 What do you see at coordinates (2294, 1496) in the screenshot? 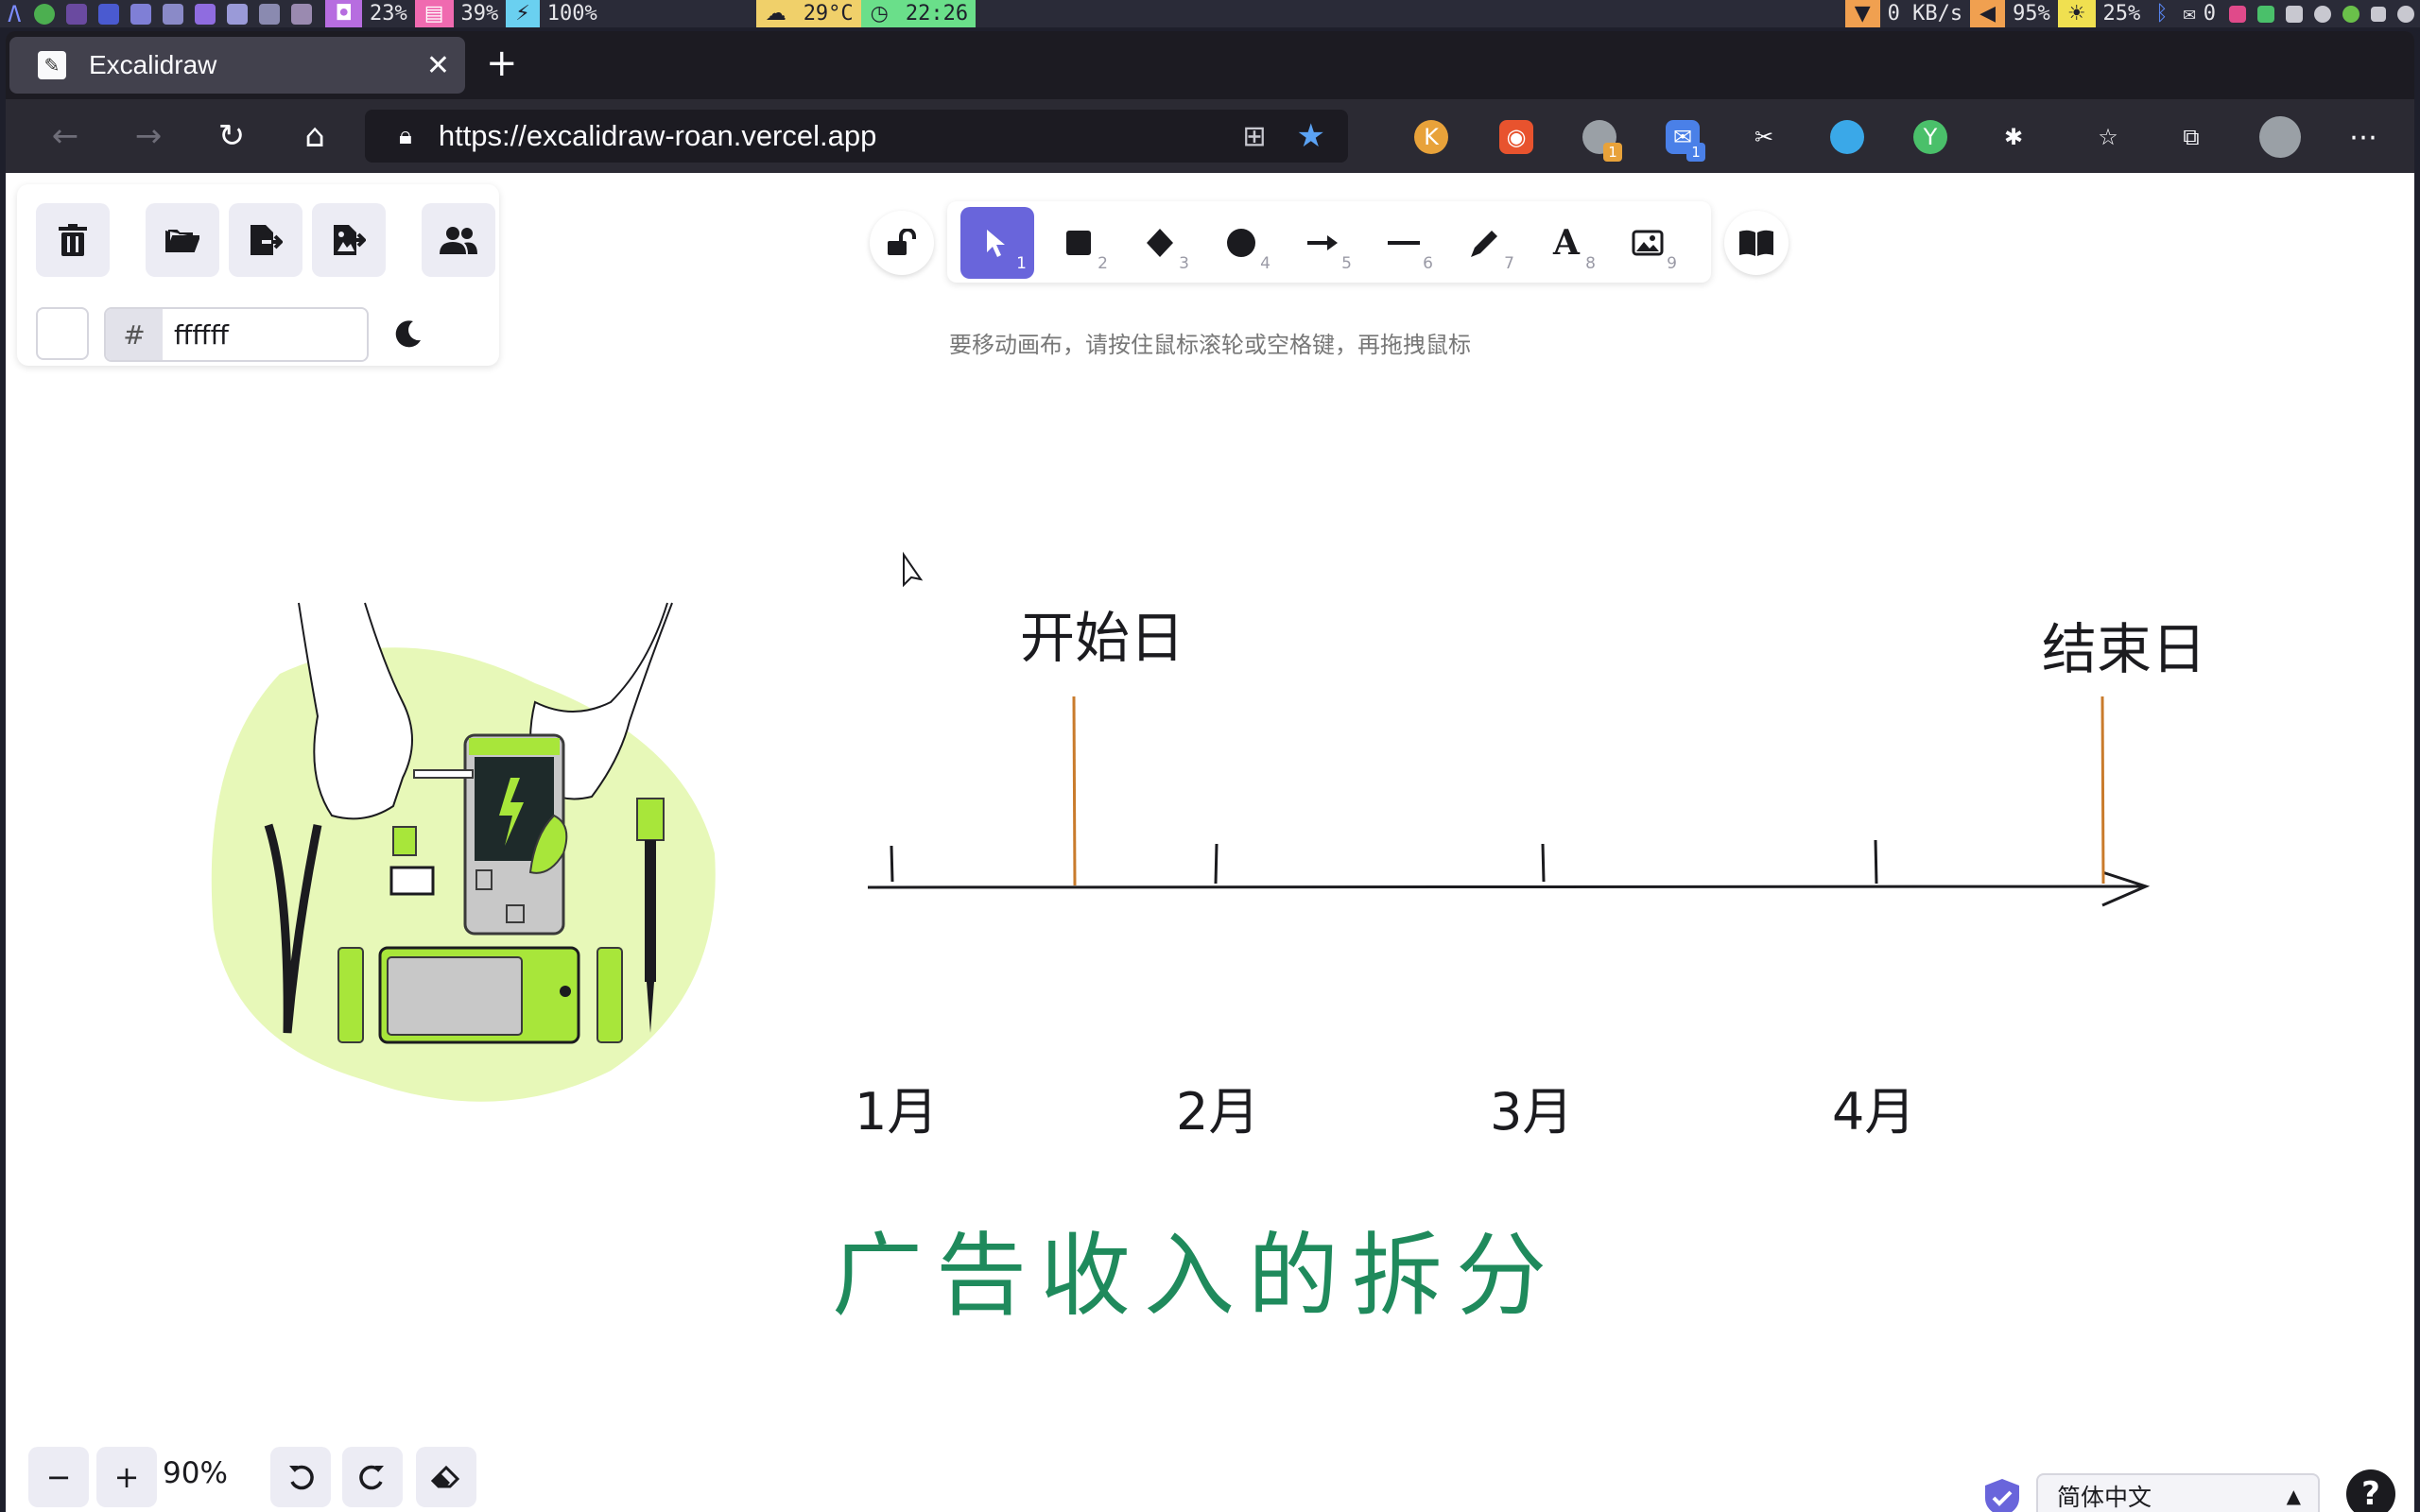
I see `caret-up-icon: ▲` at bounding box center [2294, 1496].